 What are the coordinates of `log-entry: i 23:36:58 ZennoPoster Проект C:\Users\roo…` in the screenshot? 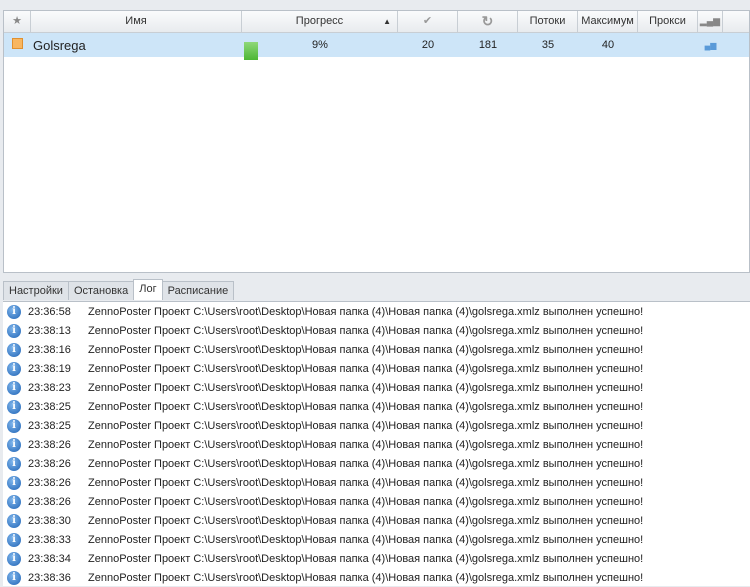 It's located at (376, 311).